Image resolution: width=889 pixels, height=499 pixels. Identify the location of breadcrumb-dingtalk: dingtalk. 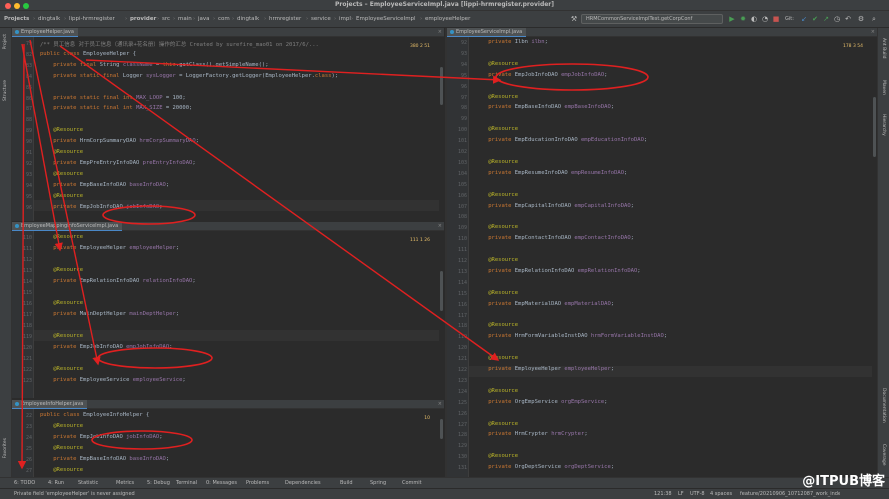
(49, 19).